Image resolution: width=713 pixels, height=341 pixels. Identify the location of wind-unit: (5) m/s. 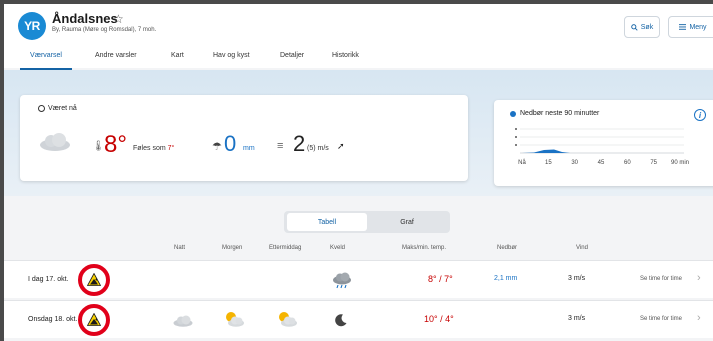
(318, 148).